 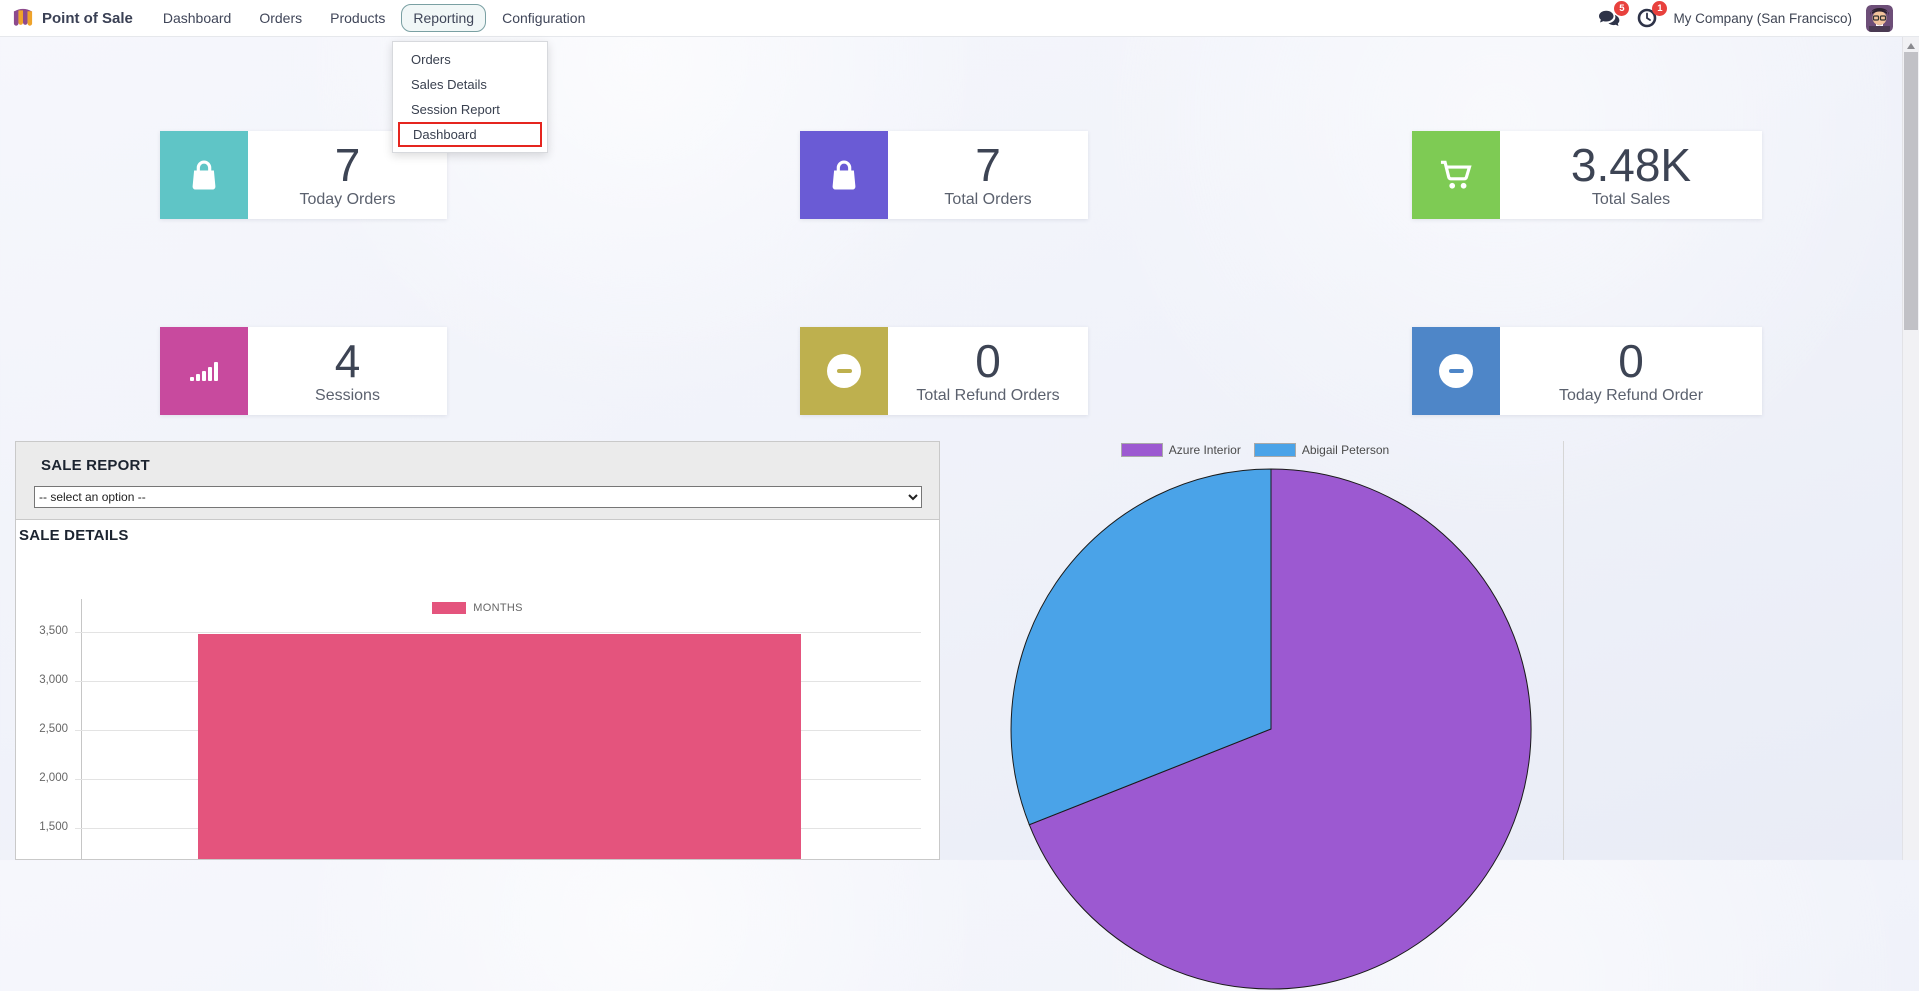 What do you see at coordinates (1660, 8) in the screenshot?
I see `activities-badge: 1` at bounding box center [1660, 8].